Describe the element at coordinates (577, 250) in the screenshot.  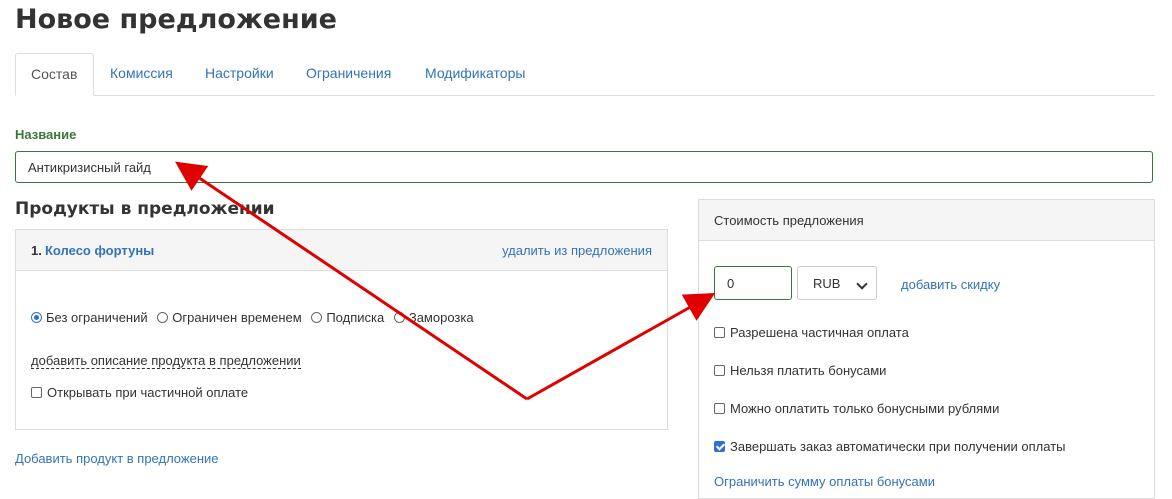
I see `remove-product-link: удалить из предложения` at that location.